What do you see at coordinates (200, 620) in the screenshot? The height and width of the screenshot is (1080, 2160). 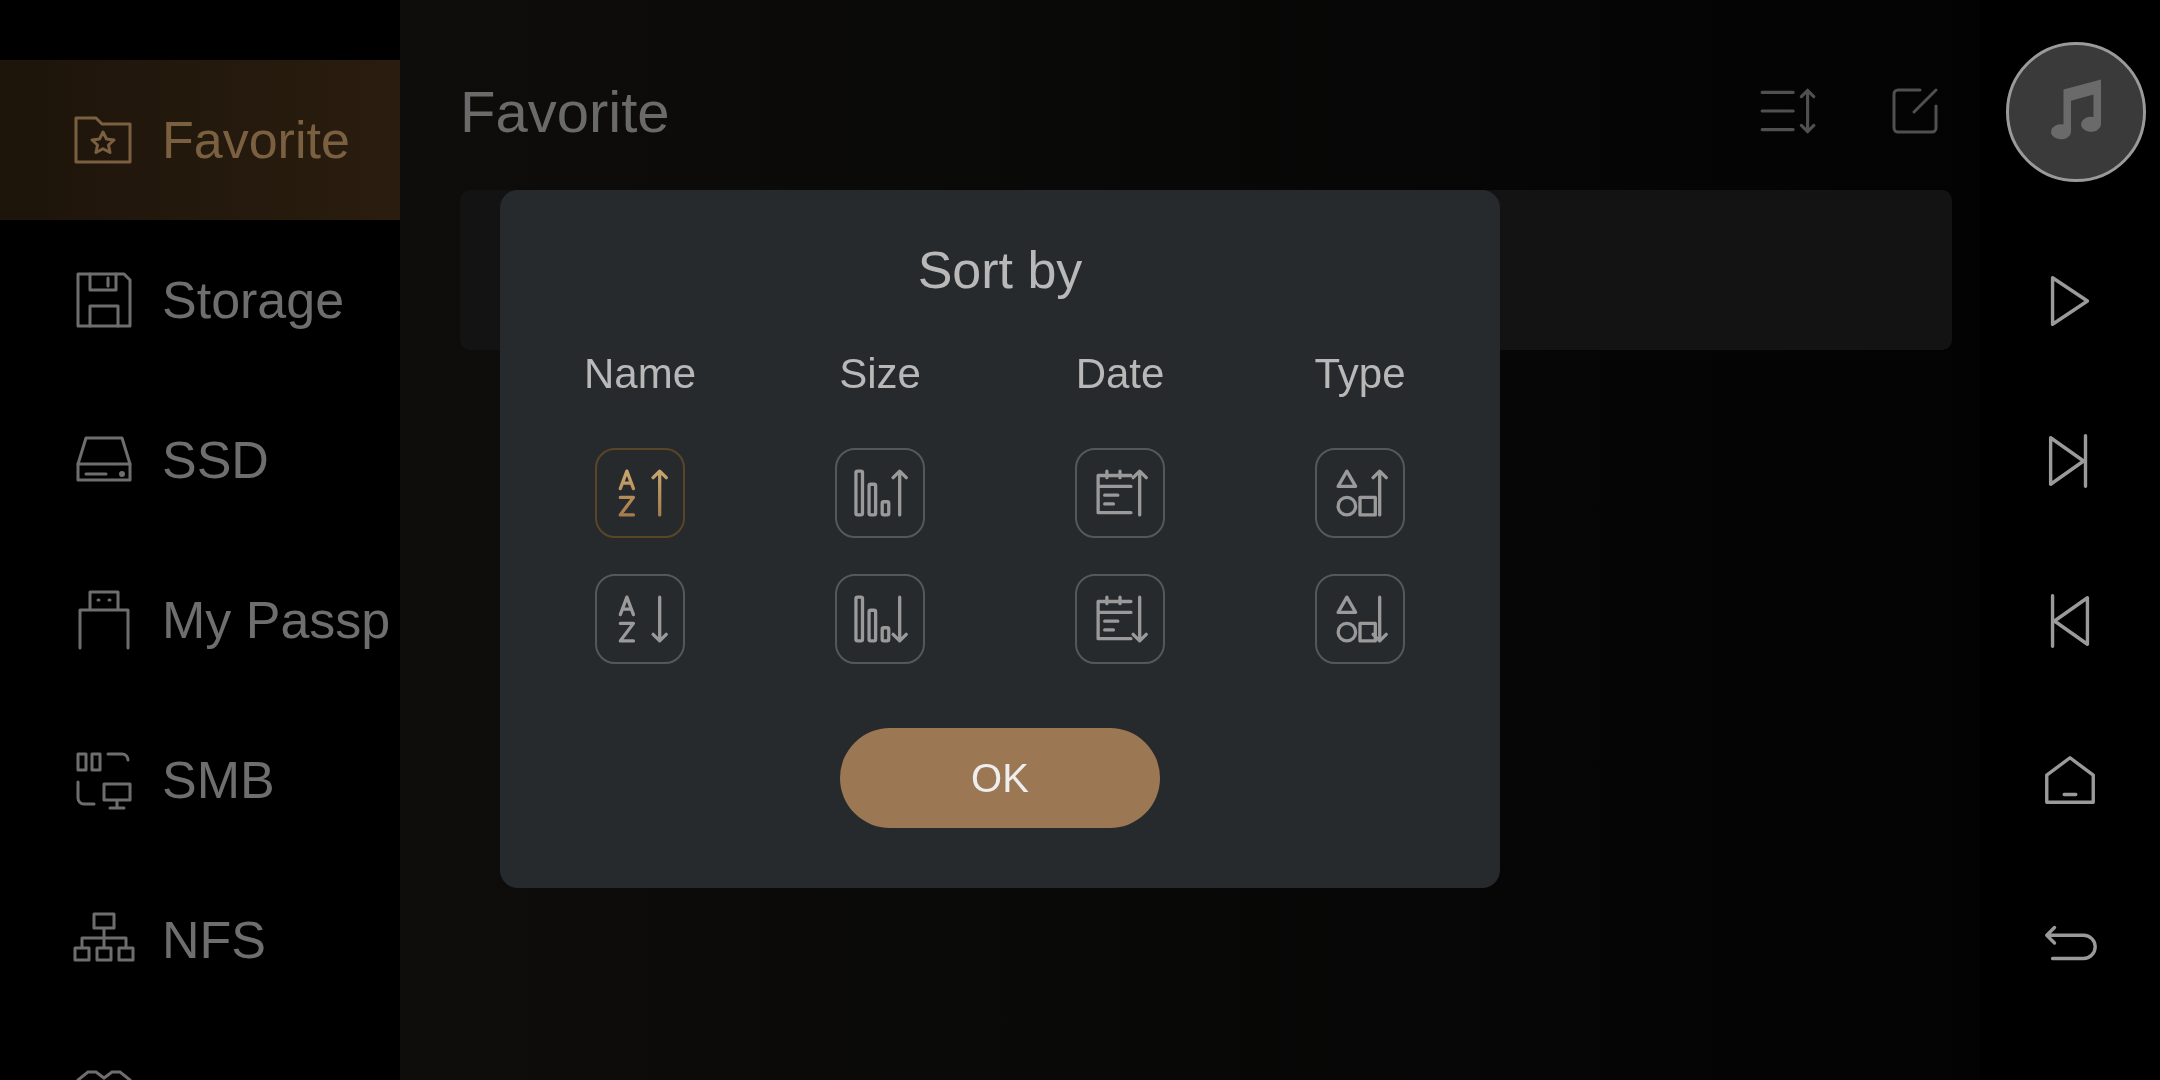 I see `sidebar-item: My Passp` at bounding box center [200, 620].